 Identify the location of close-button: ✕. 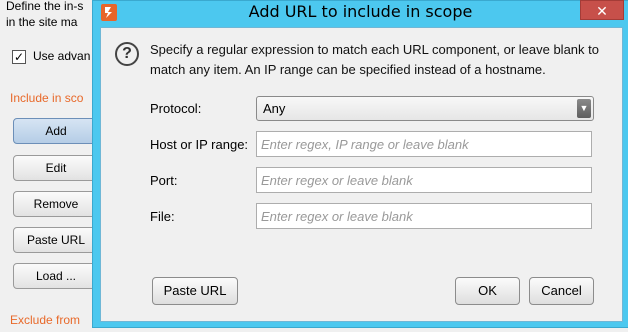
(602, 10).